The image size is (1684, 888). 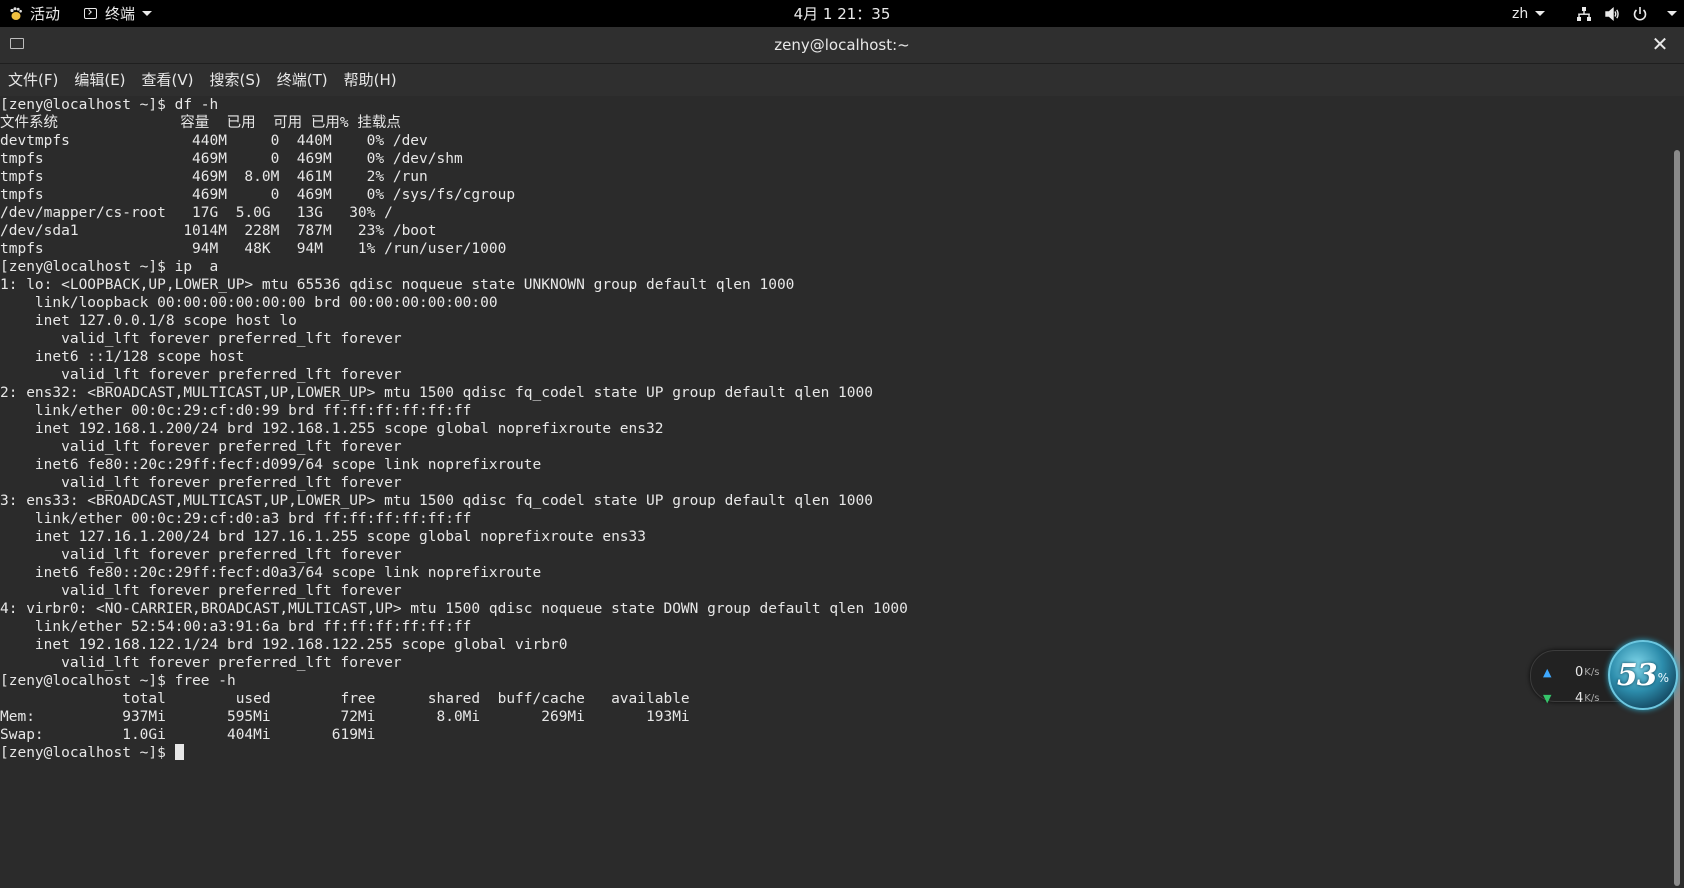 What do you see at coordinates (1579, 672) in the screenshot?
I see `upload-value: 0` at bounding box center [1579, 672].